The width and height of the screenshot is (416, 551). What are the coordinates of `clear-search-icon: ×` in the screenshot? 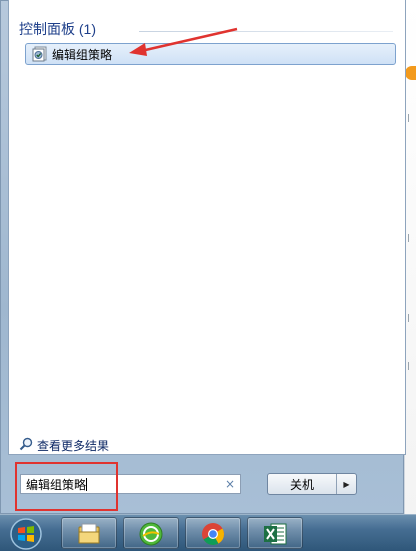 It's located at (230, 484).